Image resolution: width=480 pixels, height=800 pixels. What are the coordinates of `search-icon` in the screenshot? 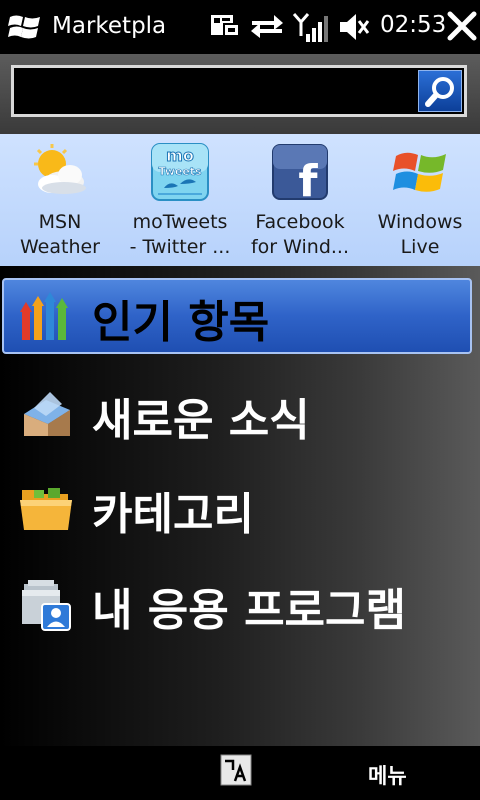 It's located at (439, 92).